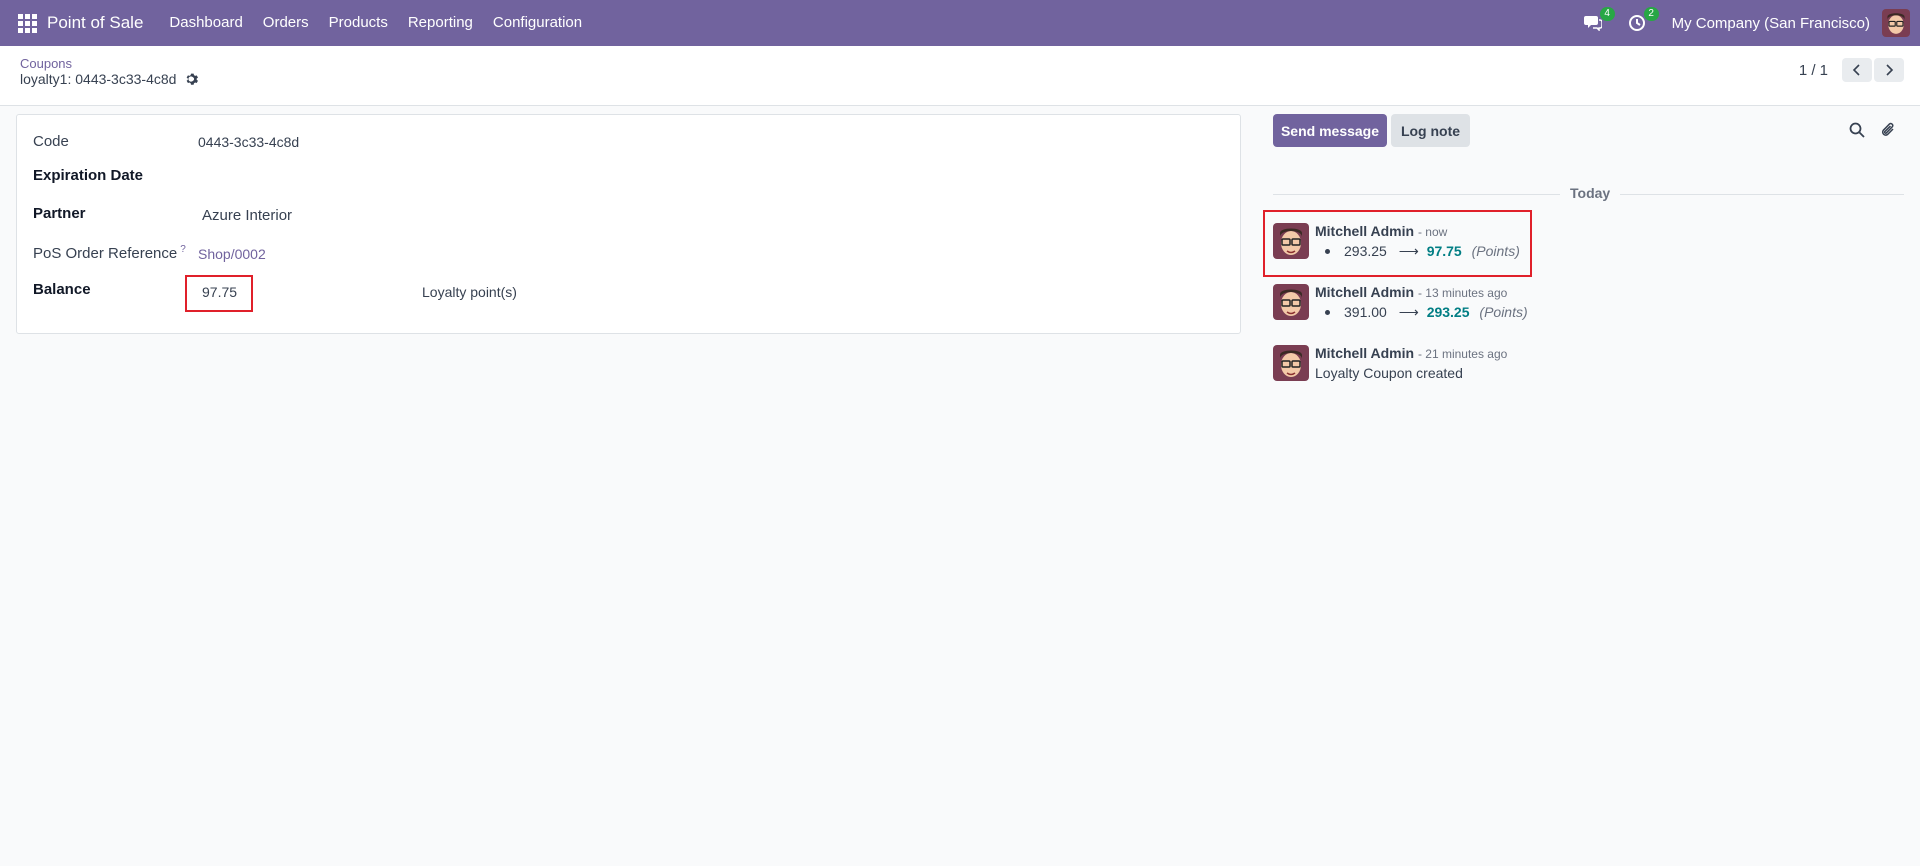 The height and width of the screenshot is (866, 1920). Describe the element at coordinates (1813, 70) in the screenshot. I see `pager-value: 1 / 1` at that location.